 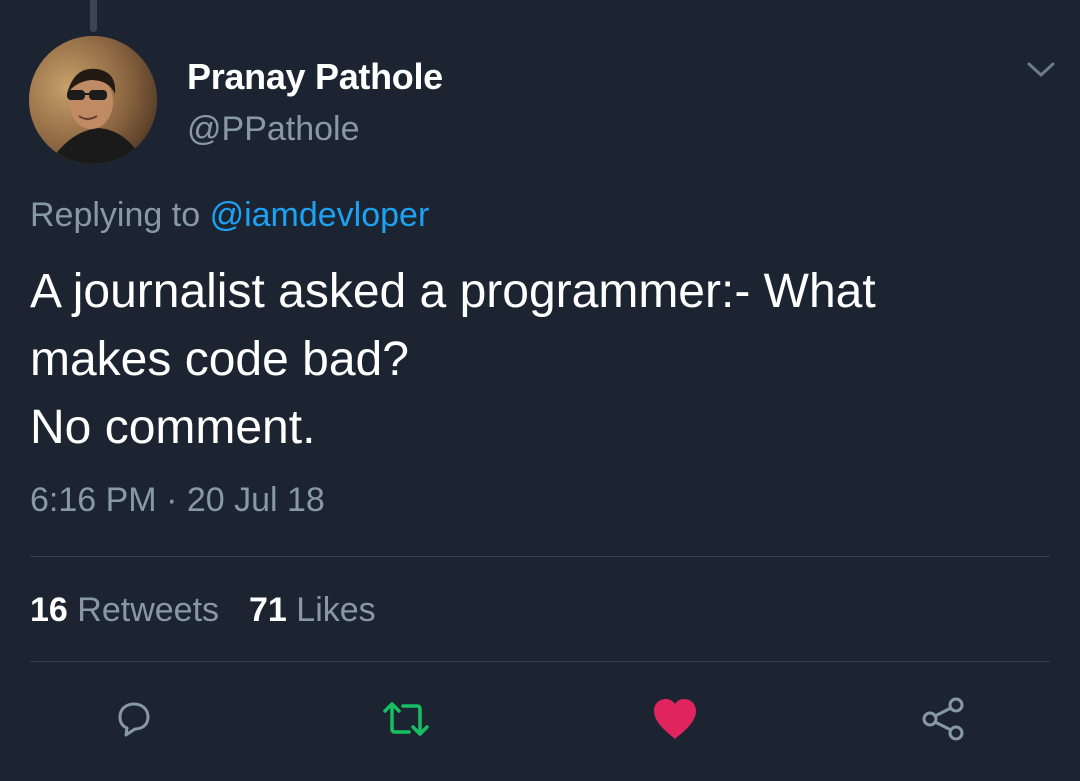 What do you see at coordinates (93, 100) in the screenshot?
I see `avatar` at bounding box center [93, 100].